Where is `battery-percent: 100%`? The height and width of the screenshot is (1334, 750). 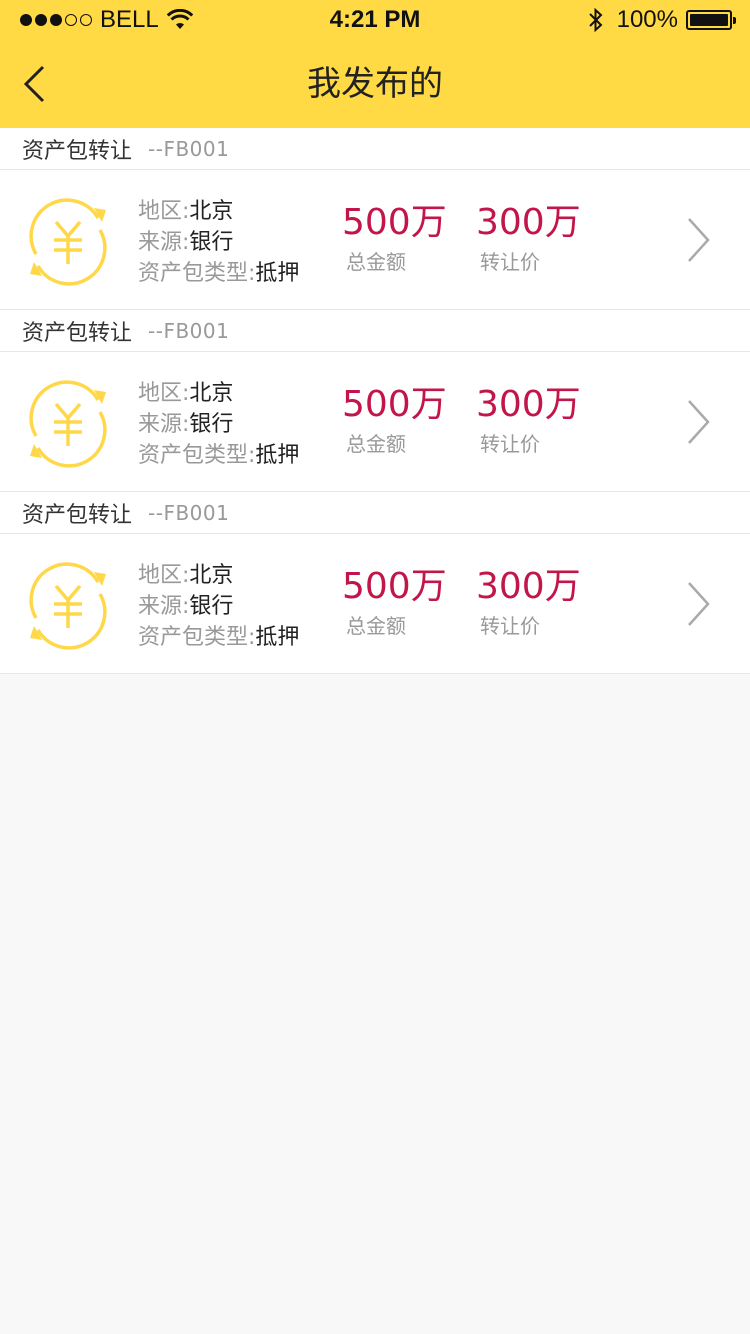
battery-percent: 100% is located at coordinates (647, 19).